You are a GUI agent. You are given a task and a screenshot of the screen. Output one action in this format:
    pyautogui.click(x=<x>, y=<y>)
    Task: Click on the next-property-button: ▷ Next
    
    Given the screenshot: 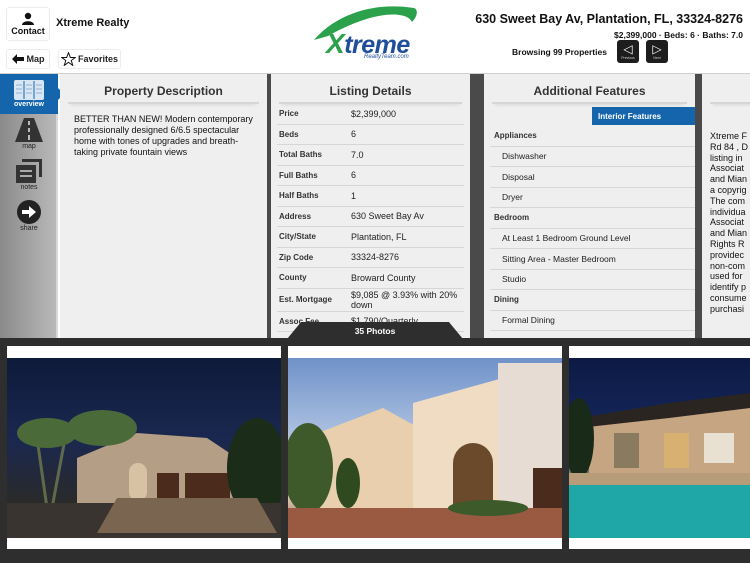 What is the action you would take?
    pyautogui.click(x=657, y=51)
    